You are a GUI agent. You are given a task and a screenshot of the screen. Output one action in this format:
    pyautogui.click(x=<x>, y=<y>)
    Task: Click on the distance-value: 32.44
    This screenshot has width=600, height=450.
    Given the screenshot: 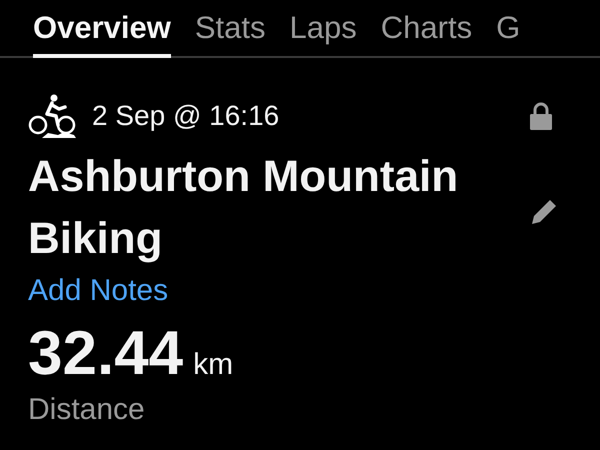 What is the action you would take?
    pyautogui.click(x=106, y=353)
    